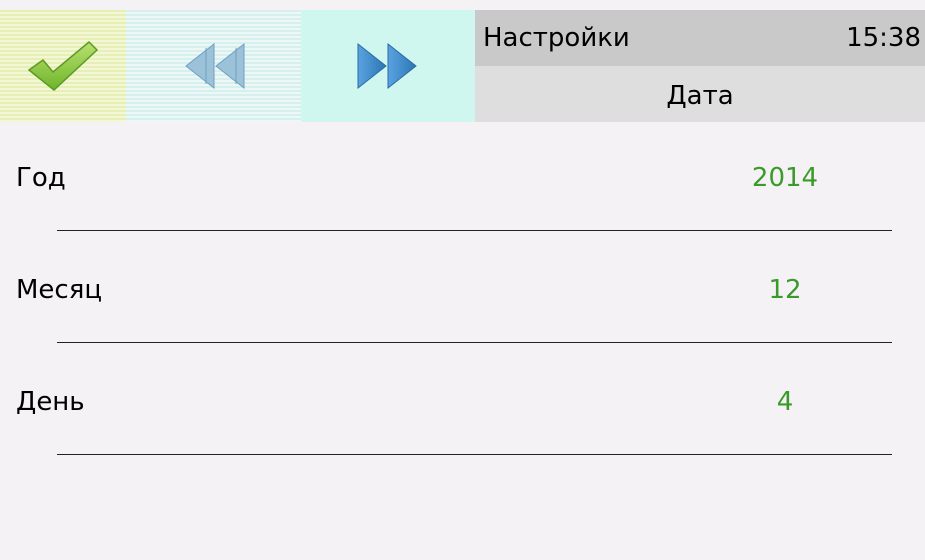 This screenshot has width=925, height=560. What do you see at coordinates (556, 38) in the screenshot?
I see `page-title: Настройки` at bounding box center [556, 38].